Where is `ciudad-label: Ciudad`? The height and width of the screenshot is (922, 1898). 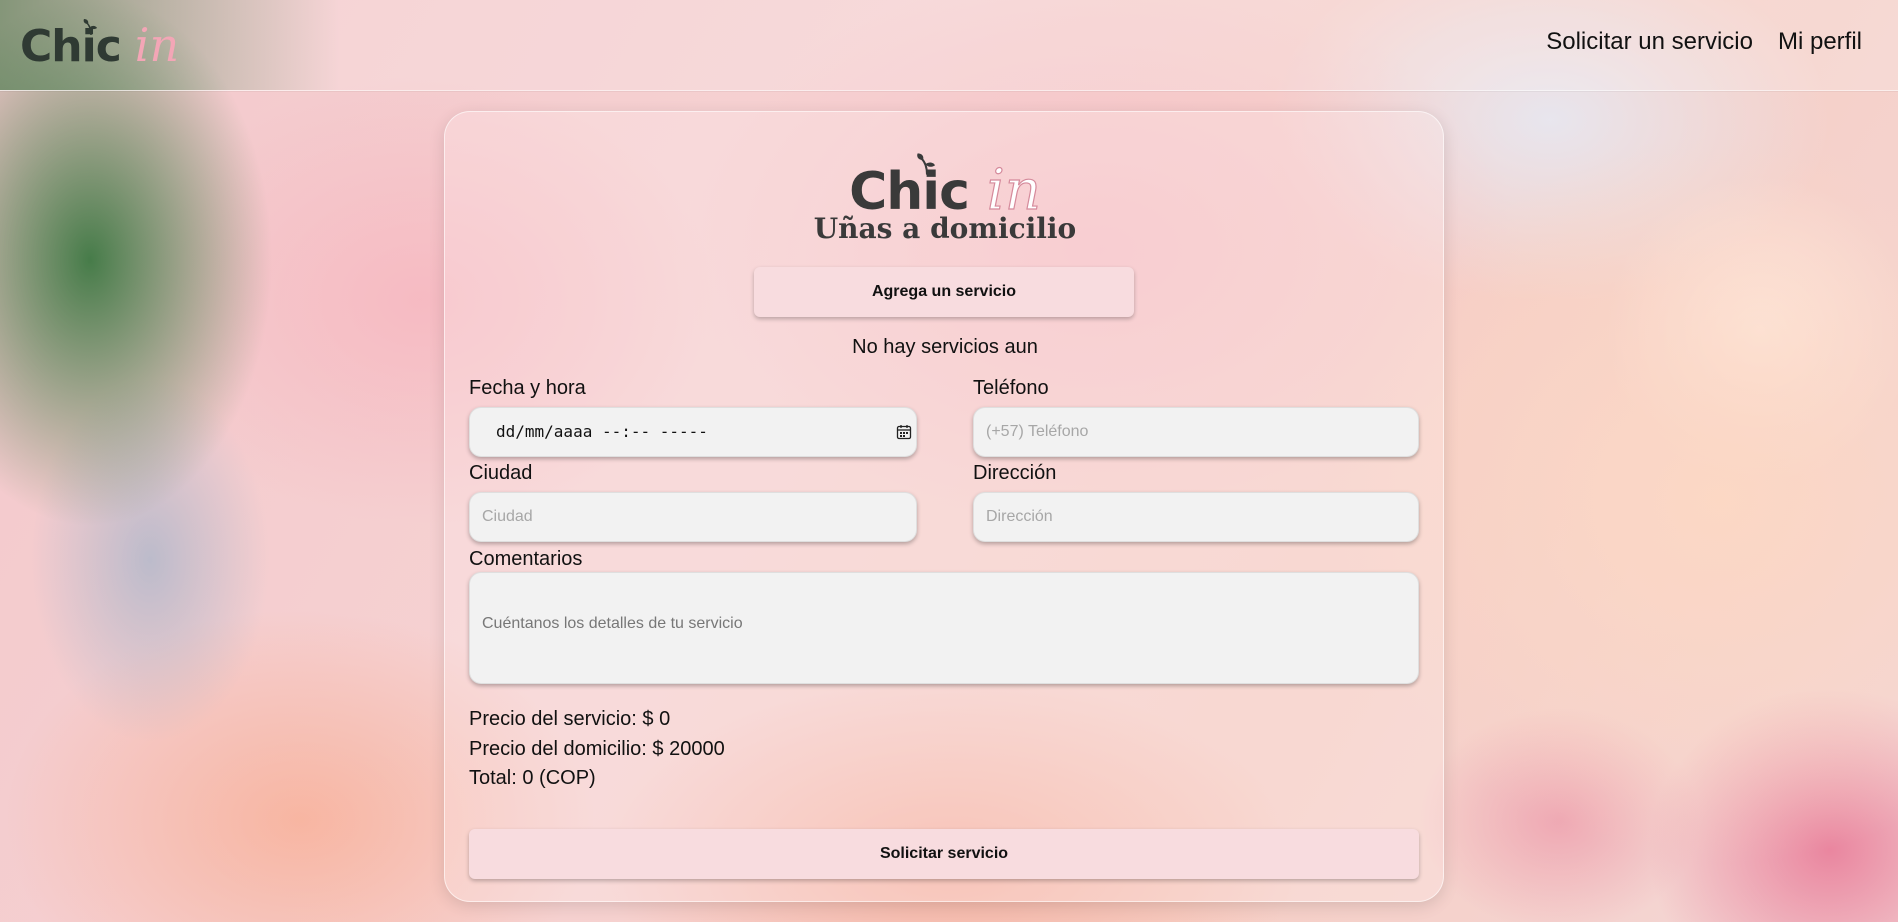
ciudad-label: Ciudad is located at coordinates (501, 473).